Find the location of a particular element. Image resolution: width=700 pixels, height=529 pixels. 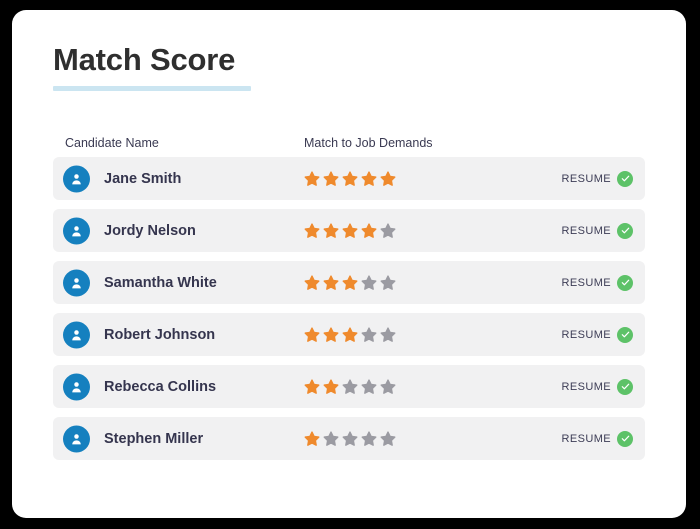

table-row: Rebecca Collins RESUME is located at coordinates (349, 386).